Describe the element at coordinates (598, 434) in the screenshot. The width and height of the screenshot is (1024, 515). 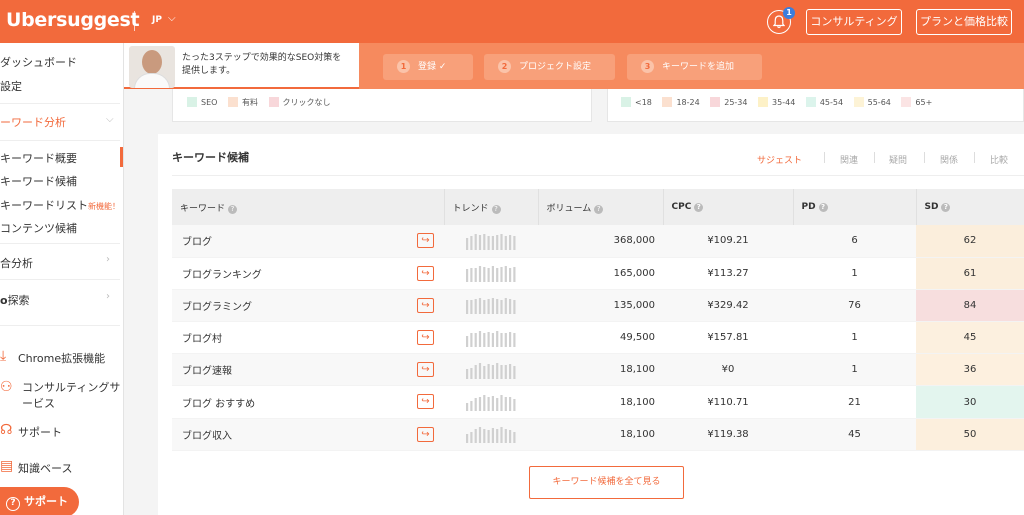
I see `table-row: ブログ収入 ↪ 18,100 ¥119.38 45 50` at that location.